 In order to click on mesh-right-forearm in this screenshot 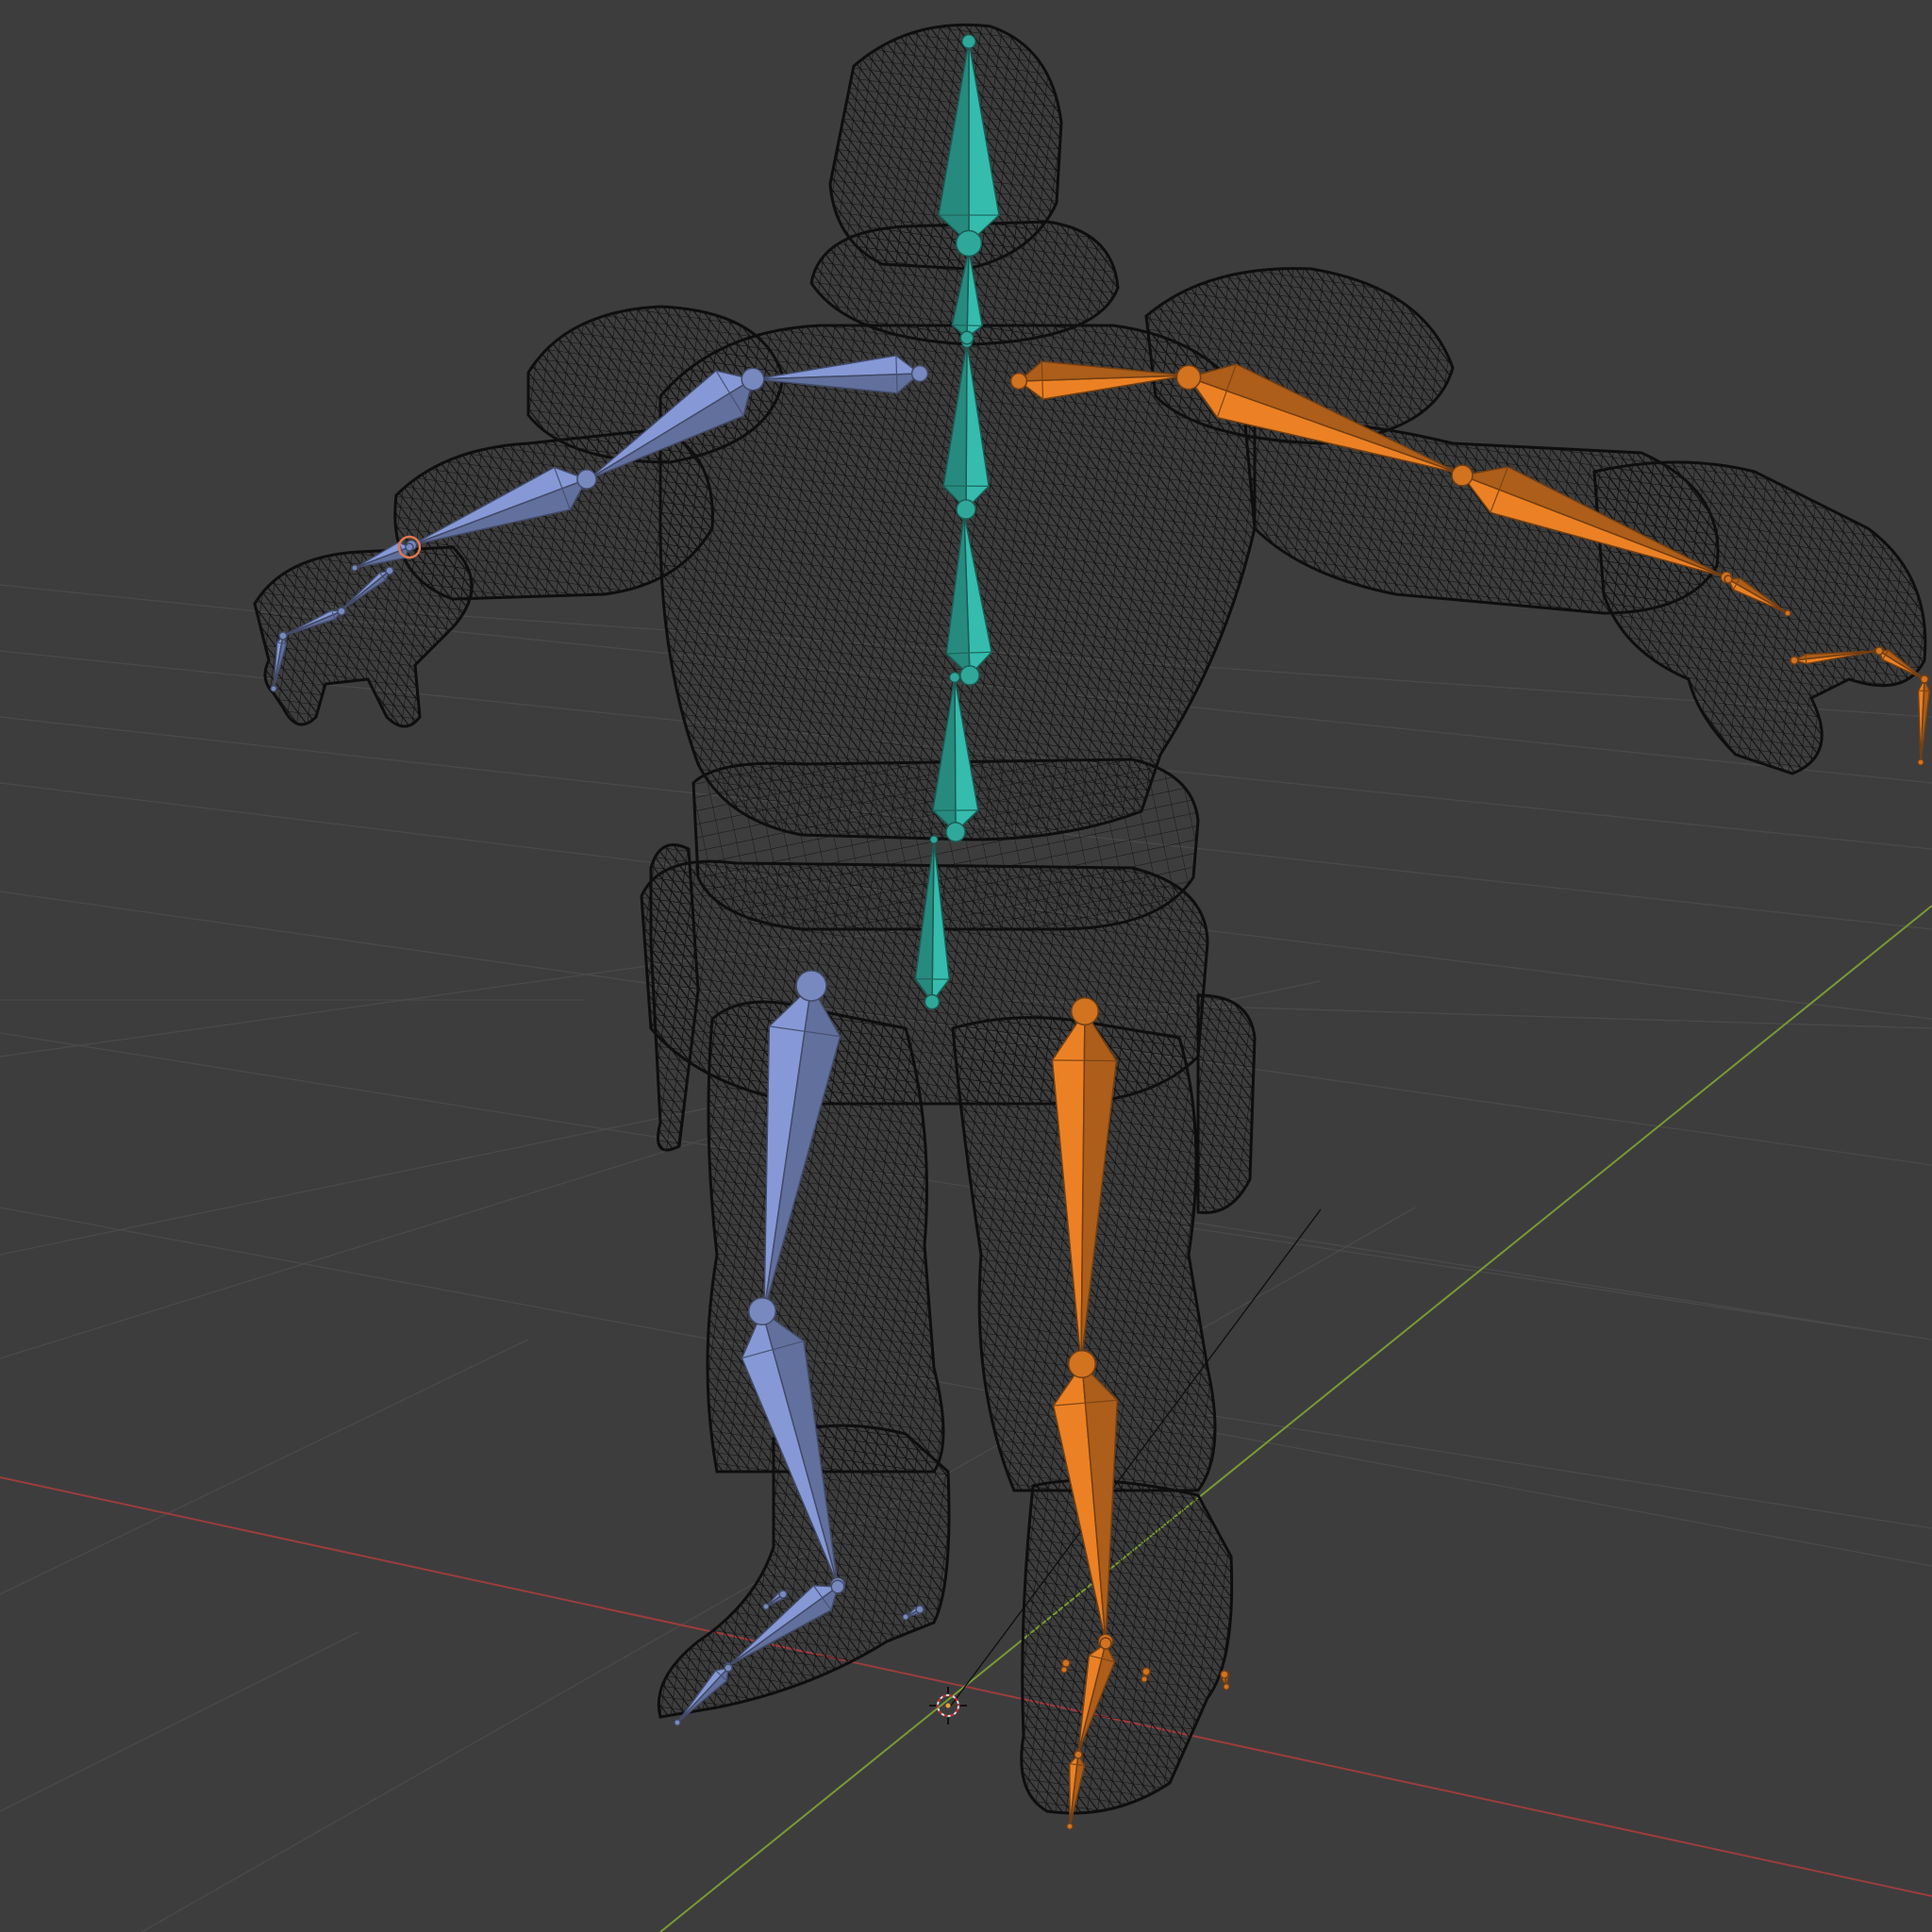, I will do `click(1760, 617)`.